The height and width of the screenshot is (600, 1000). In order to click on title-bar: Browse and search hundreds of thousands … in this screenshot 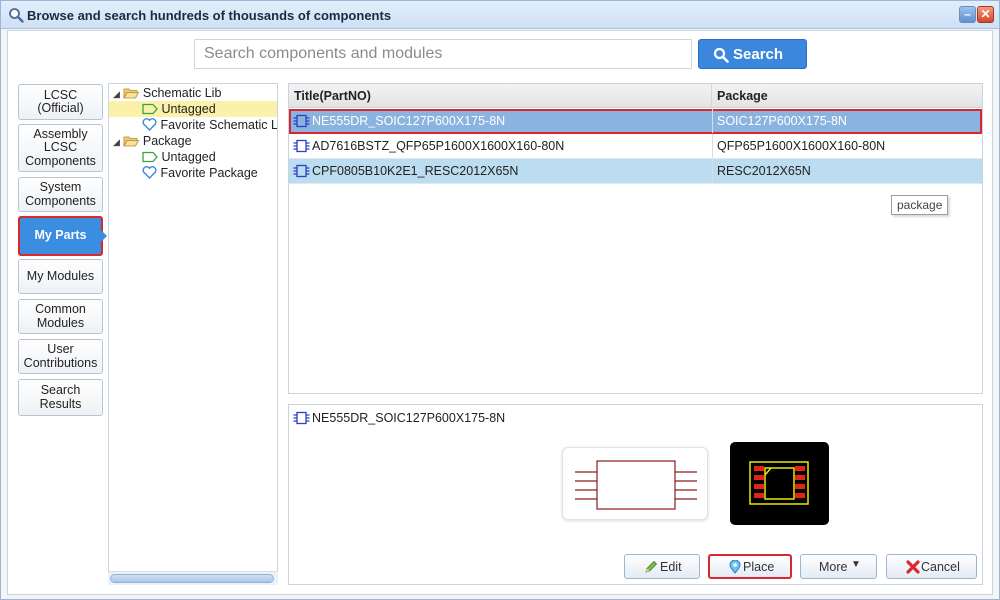, I will do `click(500, 15)`.